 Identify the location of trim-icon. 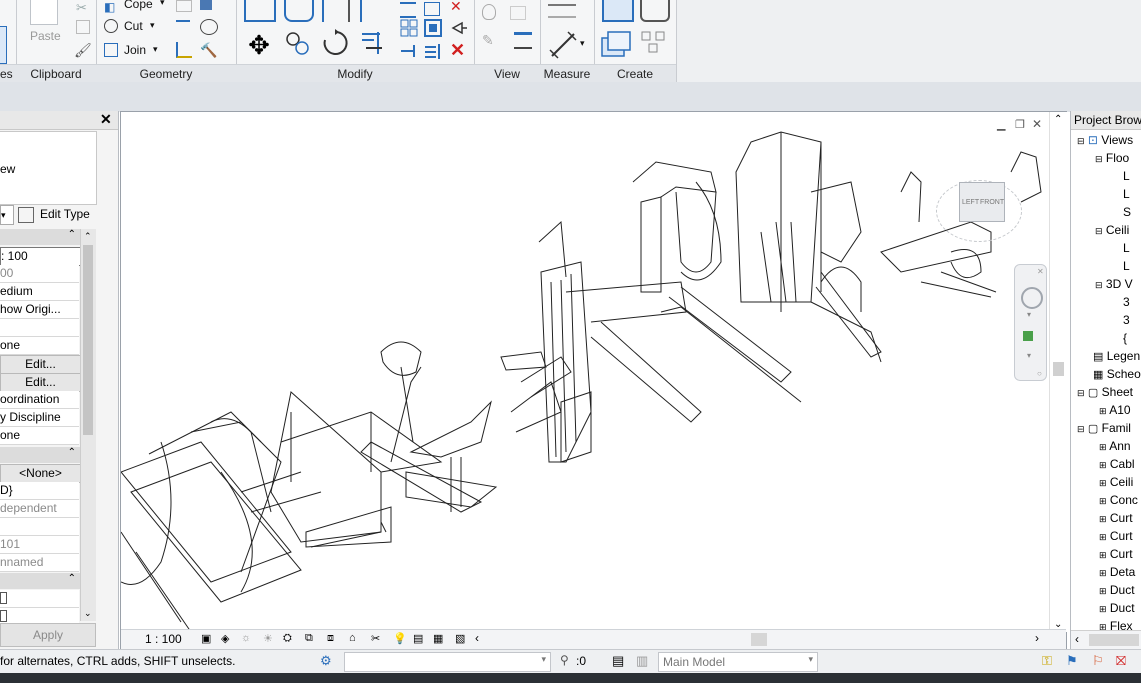
(409, 51).